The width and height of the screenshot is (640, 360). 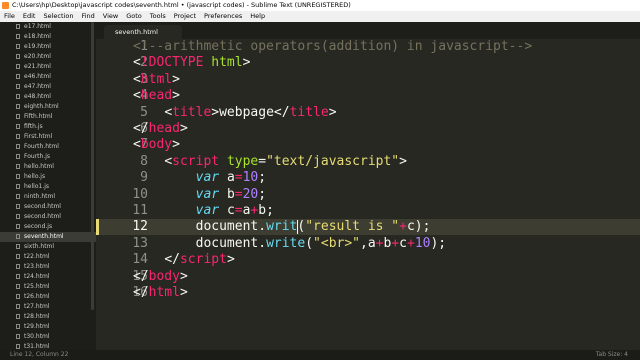 I want to click on sidebar-file-item: t28.html, so click(x=48, y=317).